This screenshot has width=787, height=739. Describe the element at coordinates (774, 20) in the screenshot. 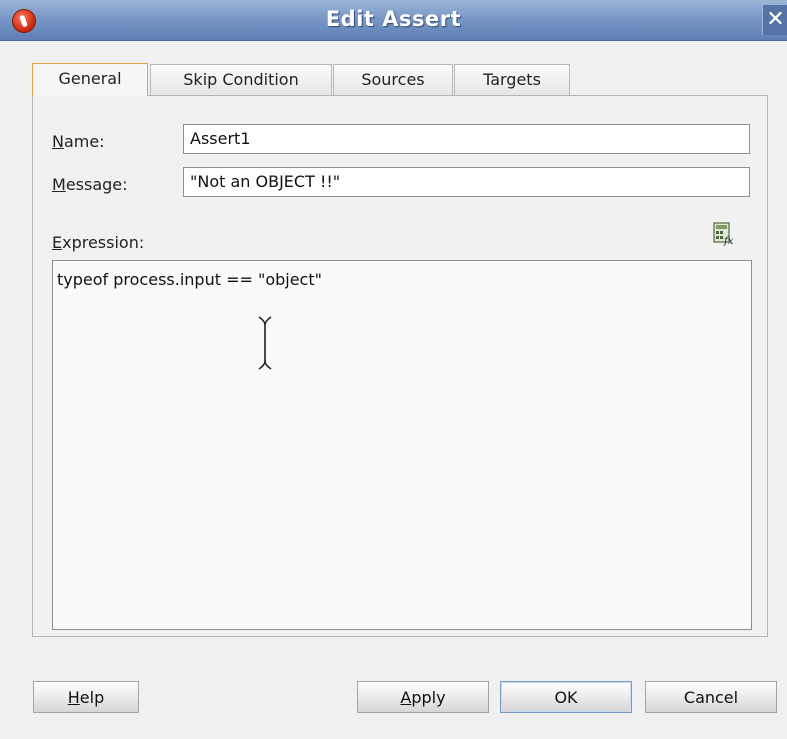

I see `close-button: ✕` at that location.